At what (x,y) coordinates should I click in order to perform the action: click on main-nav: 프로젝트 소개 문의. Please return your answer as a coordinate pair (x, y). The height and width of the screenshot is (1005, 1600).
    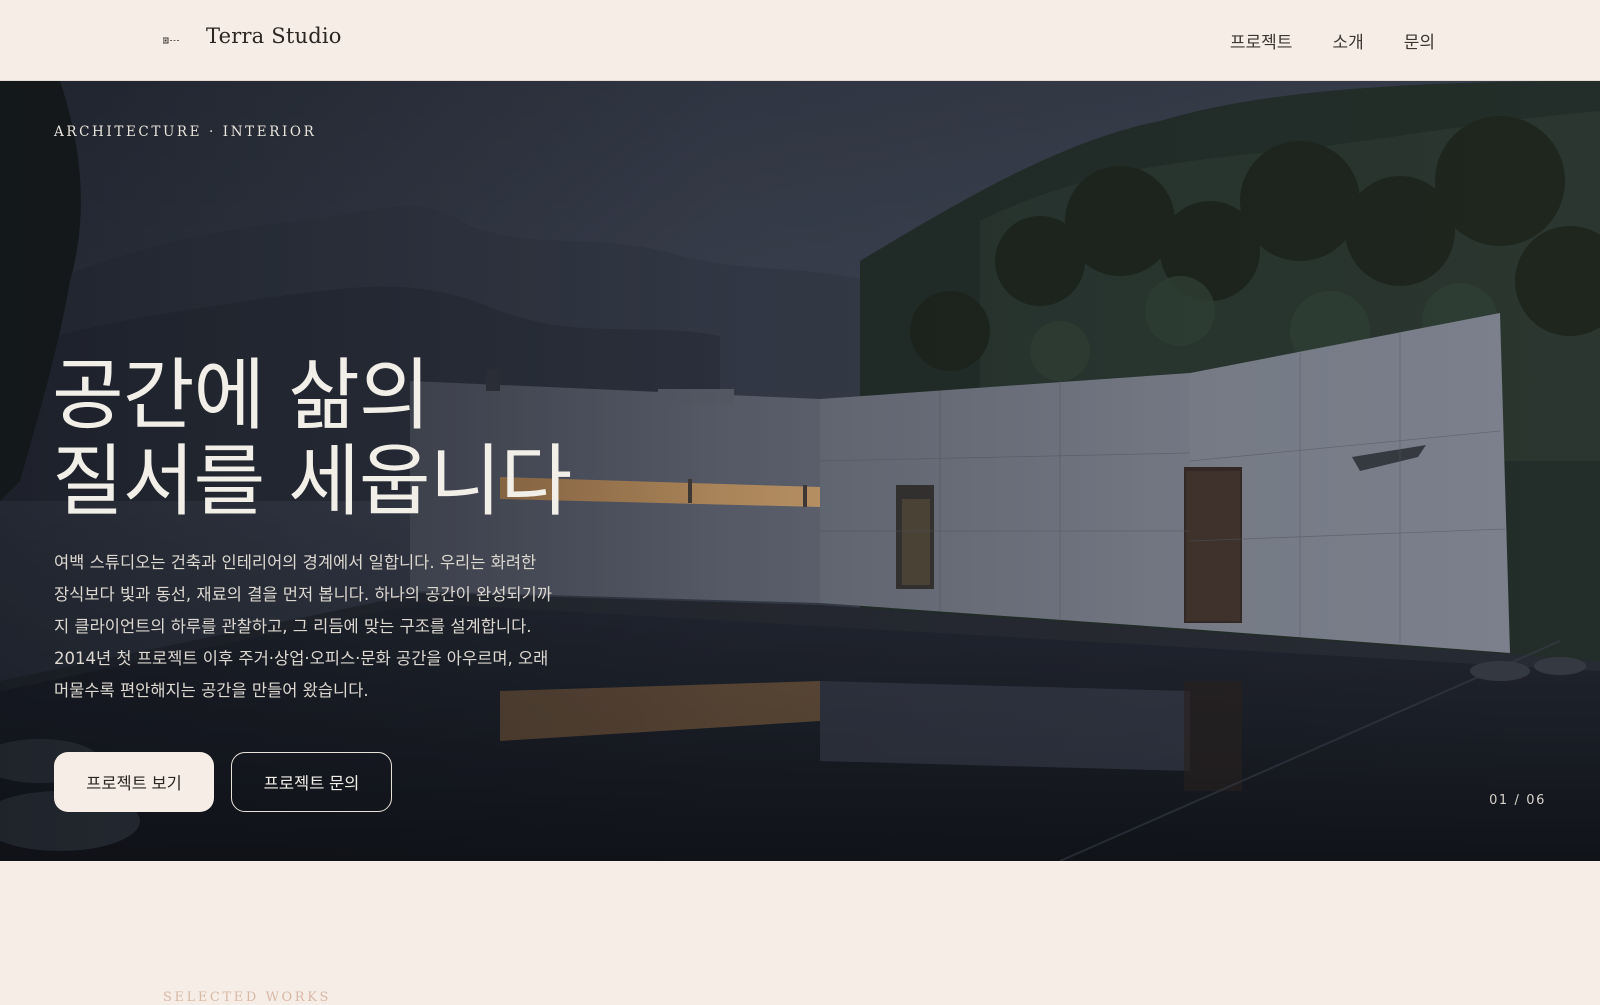
    Looking at the image, I should click on (1332, 40).